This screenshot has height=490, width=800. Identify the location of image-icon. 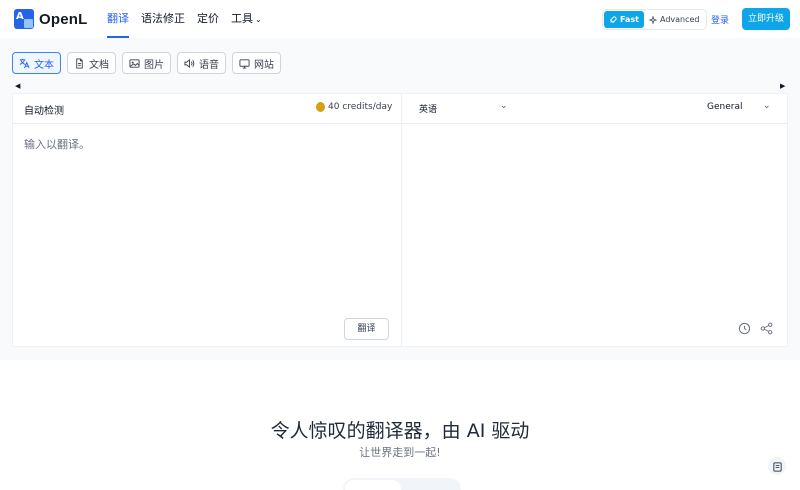
(134, 63).